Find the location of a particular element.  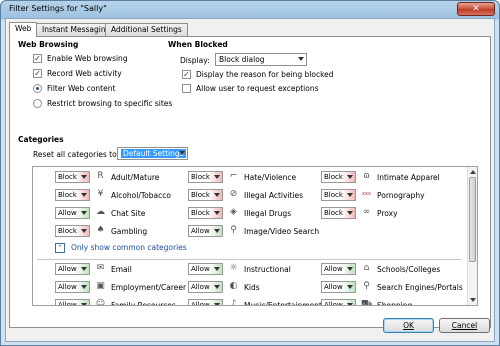

category-setting-select-intimate-apparel: Block is located at coordinates (338, 177).